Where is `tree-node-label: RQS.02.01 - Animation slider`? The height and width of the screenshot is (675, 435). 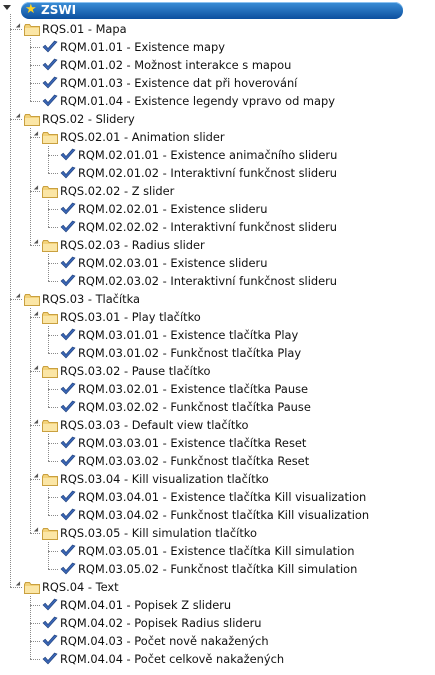 tree-node-label: RQS.02.01 - Animation slider is located at coordinates (142, 137).